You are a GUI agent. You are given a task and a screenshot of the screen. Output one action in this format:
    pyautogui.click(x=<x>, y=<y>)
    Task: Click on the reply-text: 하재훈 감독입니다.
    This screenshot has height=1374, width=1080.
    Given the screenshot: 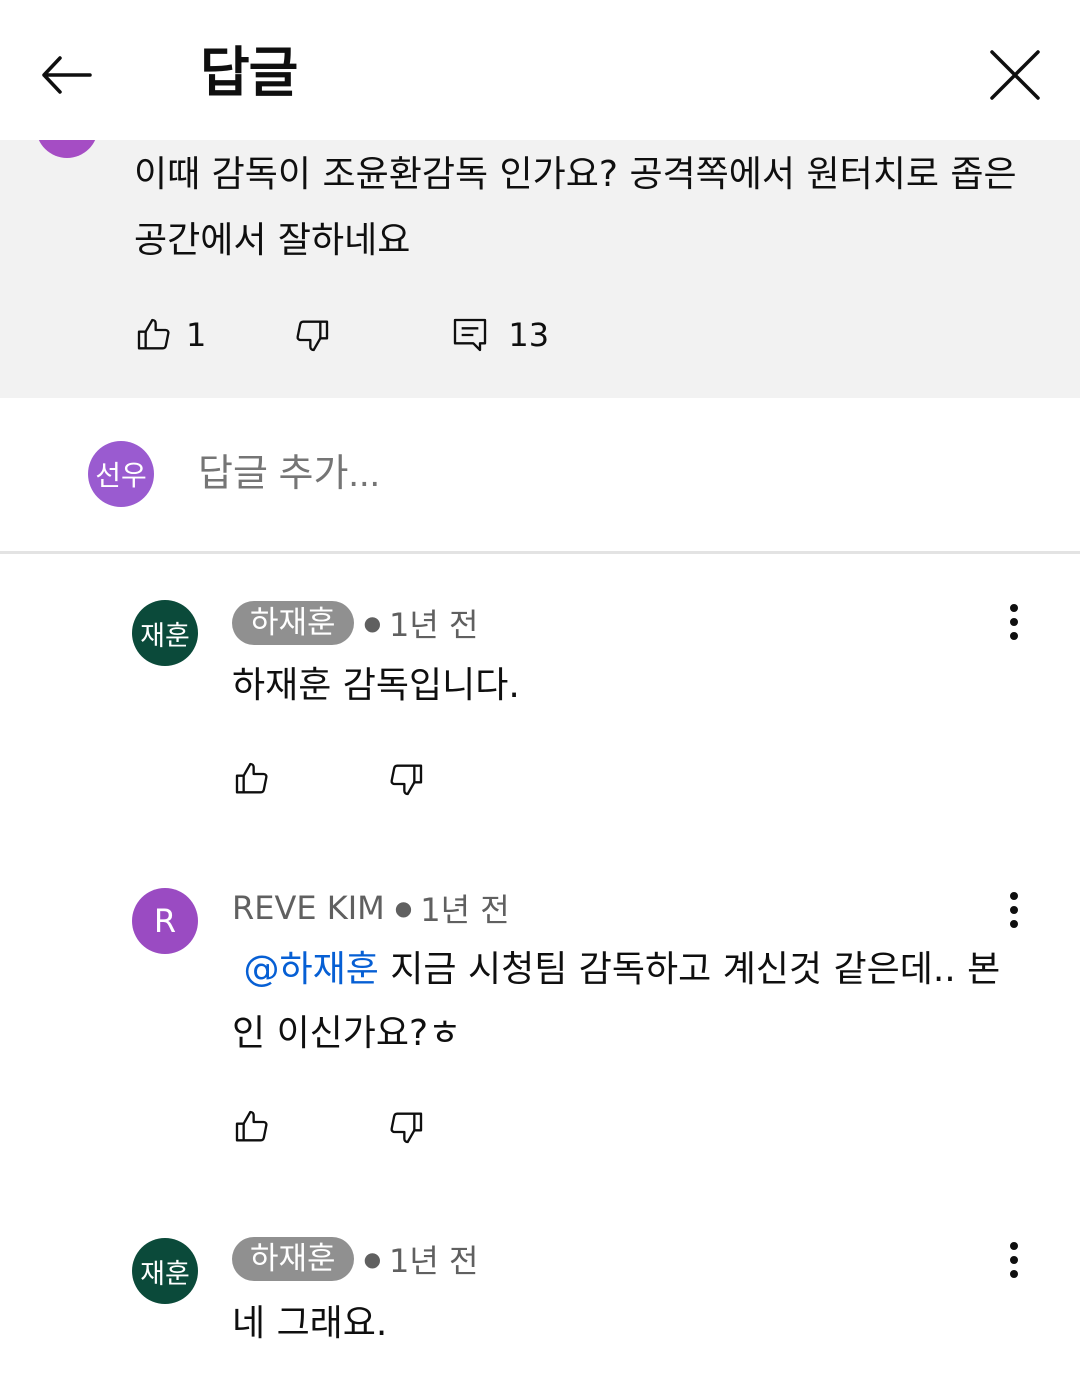 What is the action you would take?
    pyautogui.click(x=376, y=685)
    